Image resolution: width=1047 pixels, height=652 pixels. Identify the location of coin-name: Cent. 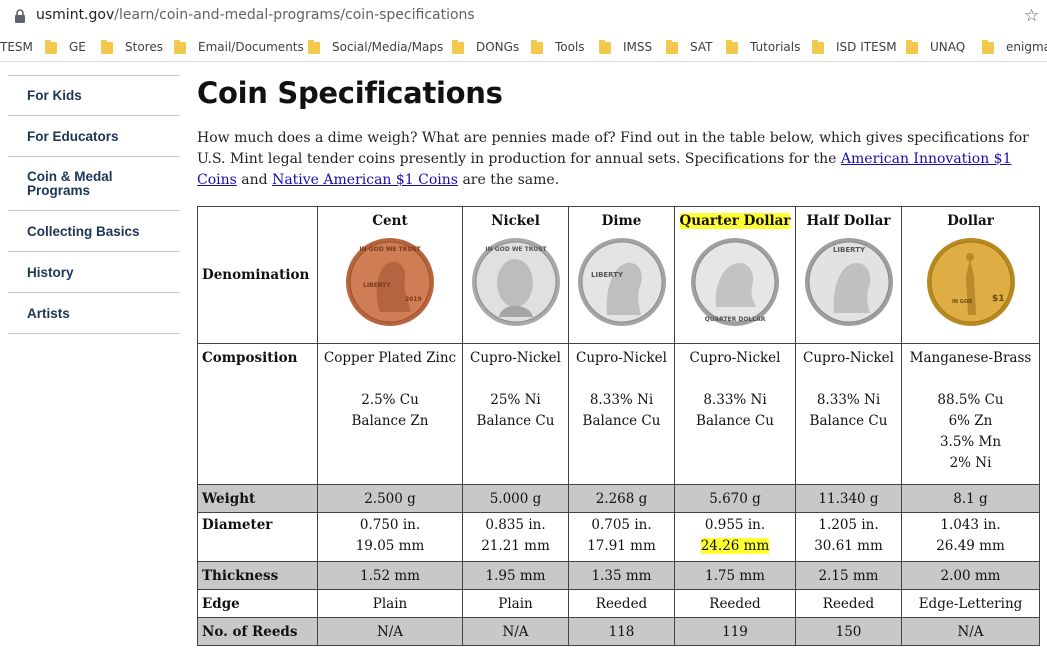
(390, 221).